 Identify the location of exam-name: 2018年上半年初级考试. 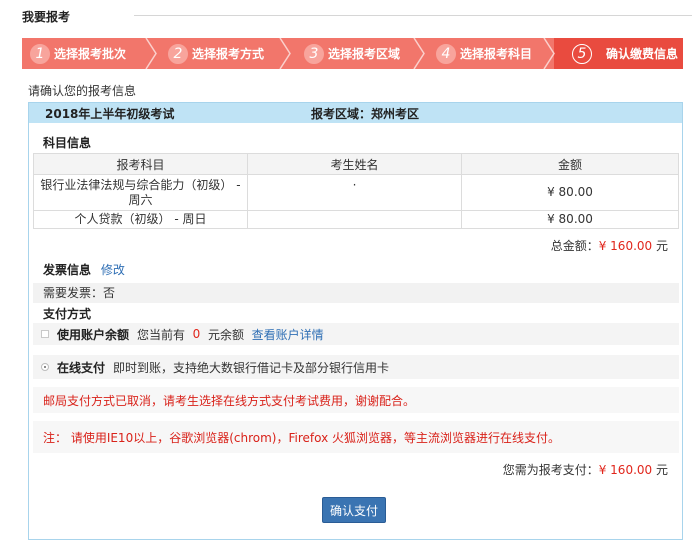
(110, 113).